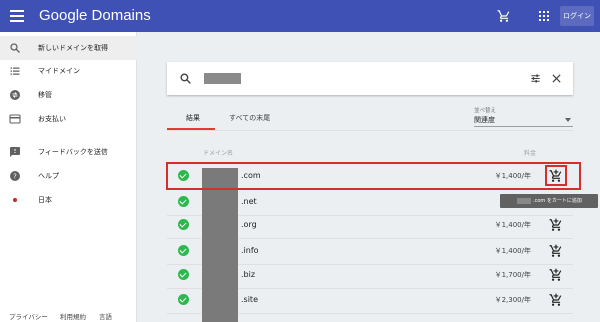  What do you see at coordinates (250, 250) in the screenshot?
I see `domain-name: .info` at bounding box center [250, 250].